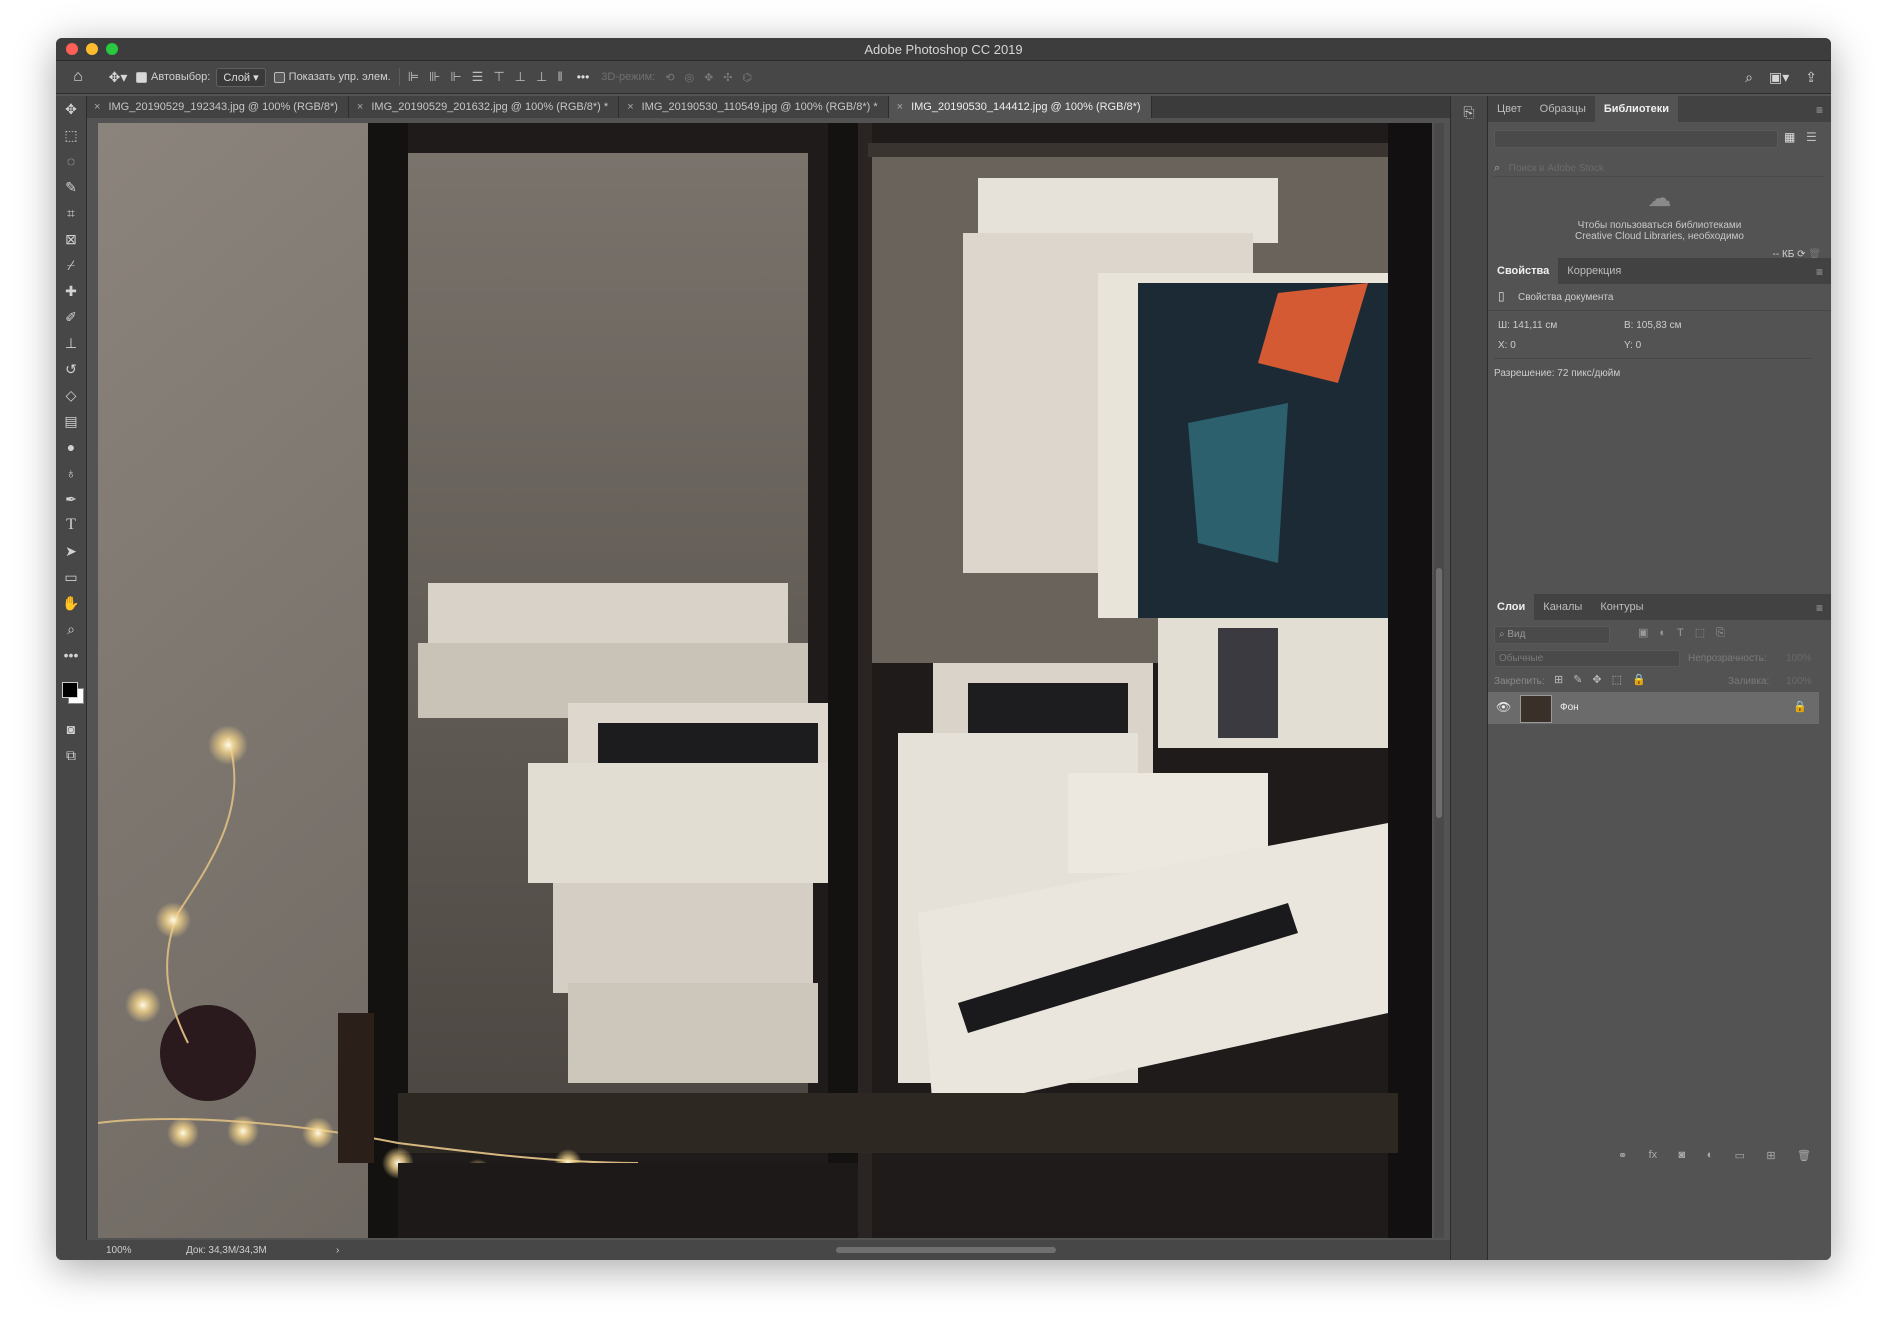 Image resolution: width=1887 pixels, height=1334 pixels. Describe the element at coordinates (413, 77) in the screenshot. I see `align-left-icon: ⊫` at that location.